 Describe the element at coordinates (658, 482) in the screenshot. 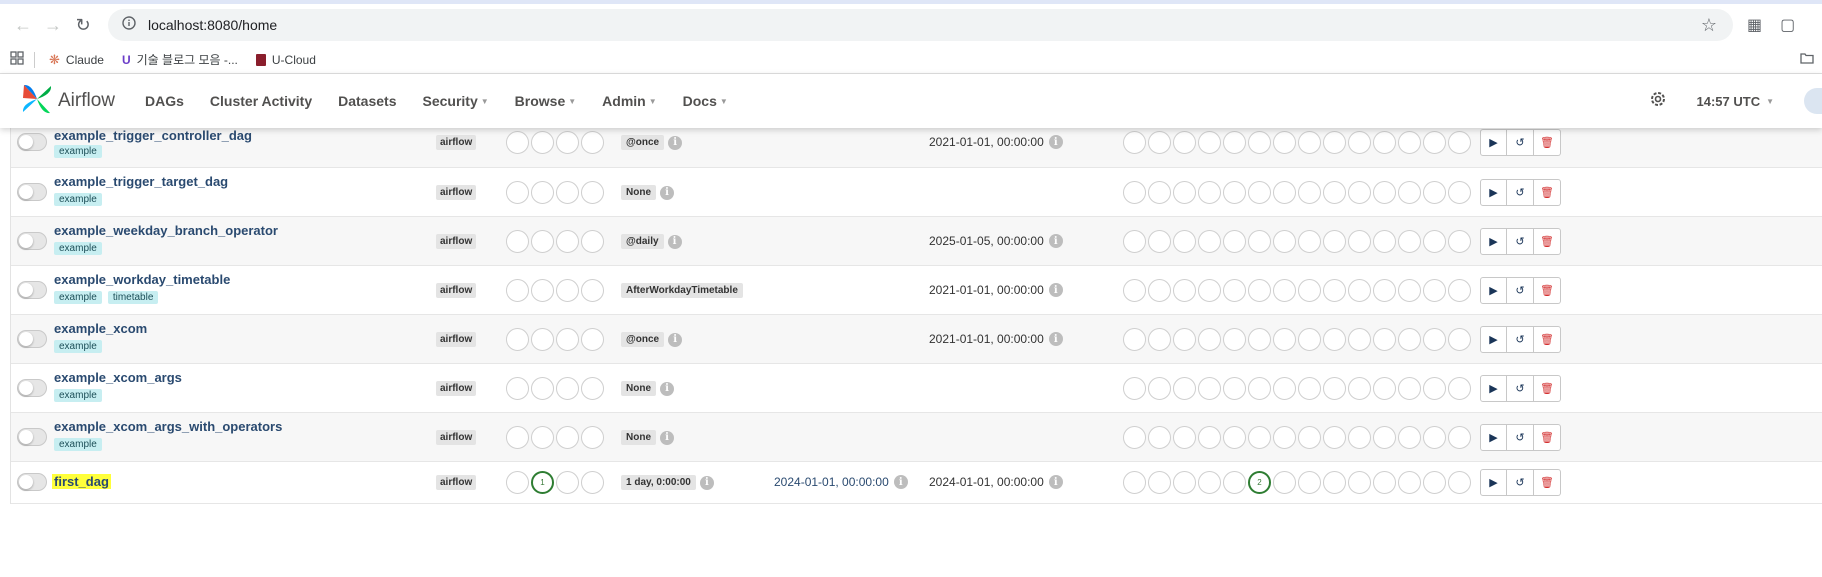

I see `schedule-badge: 1 day, 0:00:00` at that location.